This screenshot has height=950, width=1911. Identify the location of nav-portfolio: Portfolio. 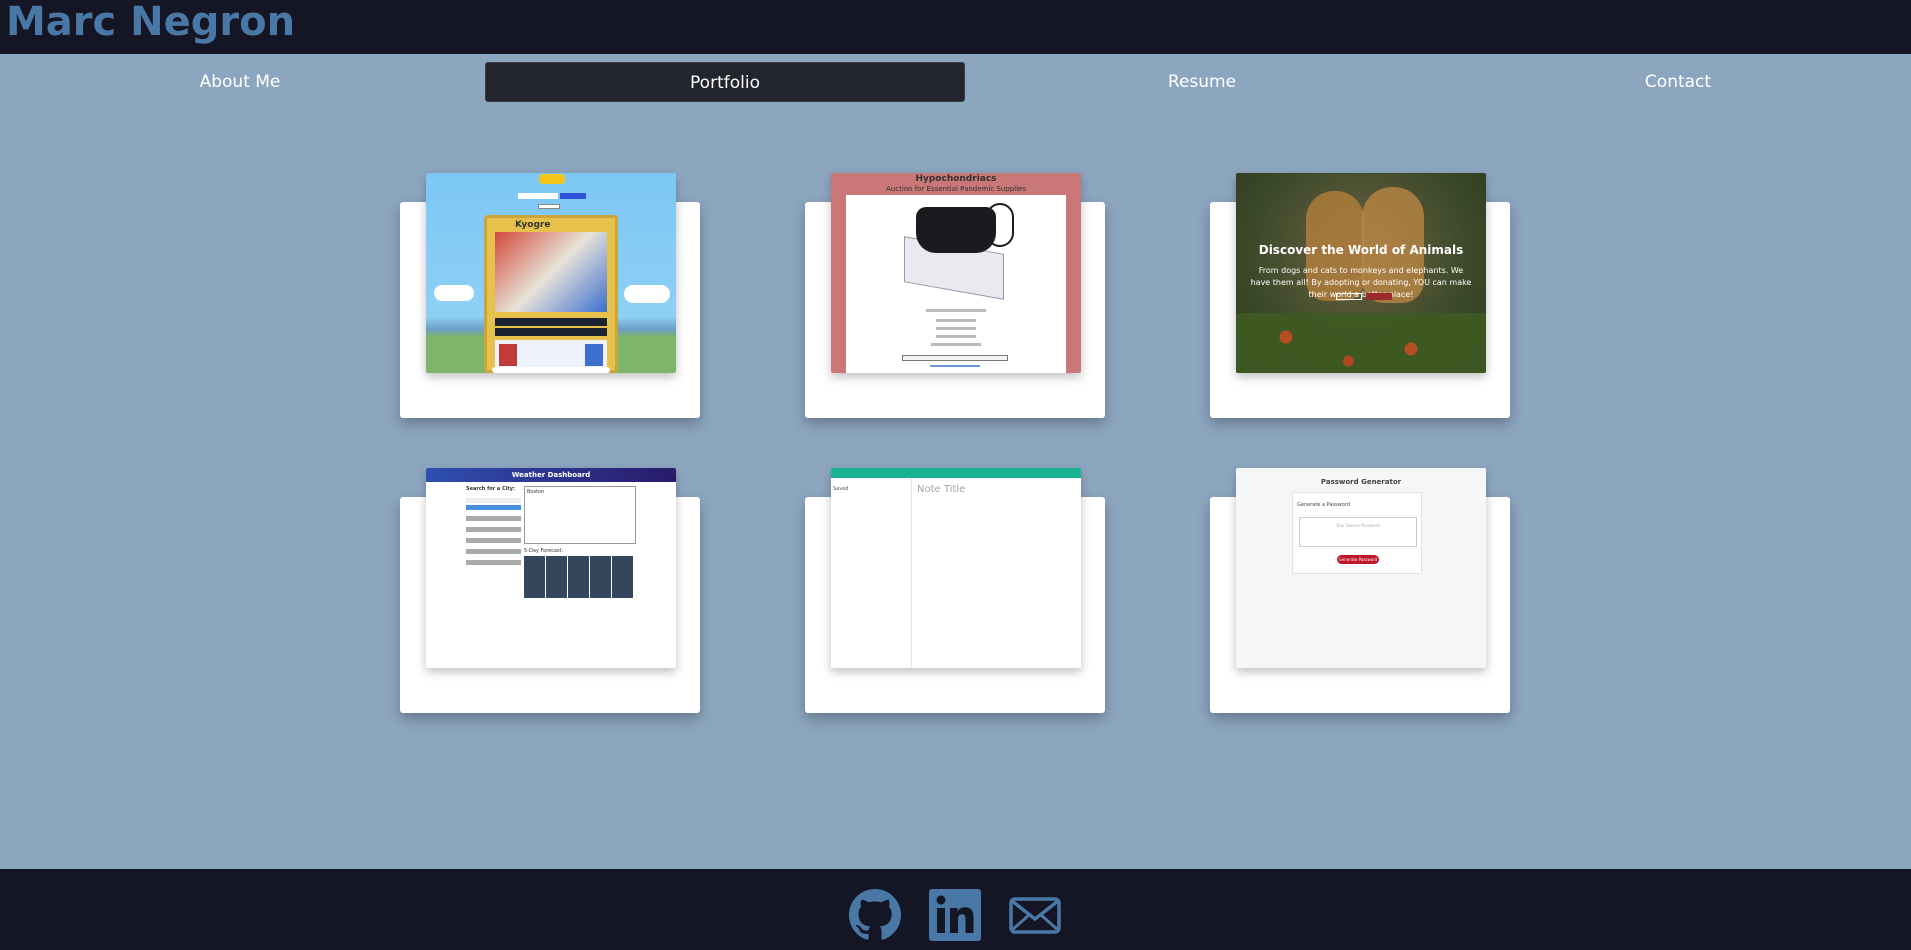
(725, 82).